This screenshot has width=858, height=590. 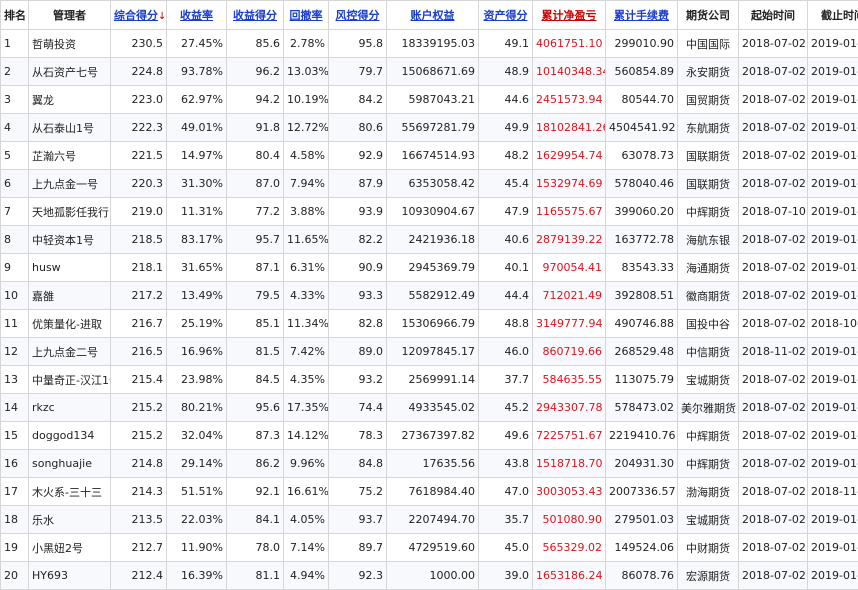 What do you see at coordinates (506, 100) in the screenshot?
I see `cell-asset-score: 44.6` at bounding box center [506, 100].